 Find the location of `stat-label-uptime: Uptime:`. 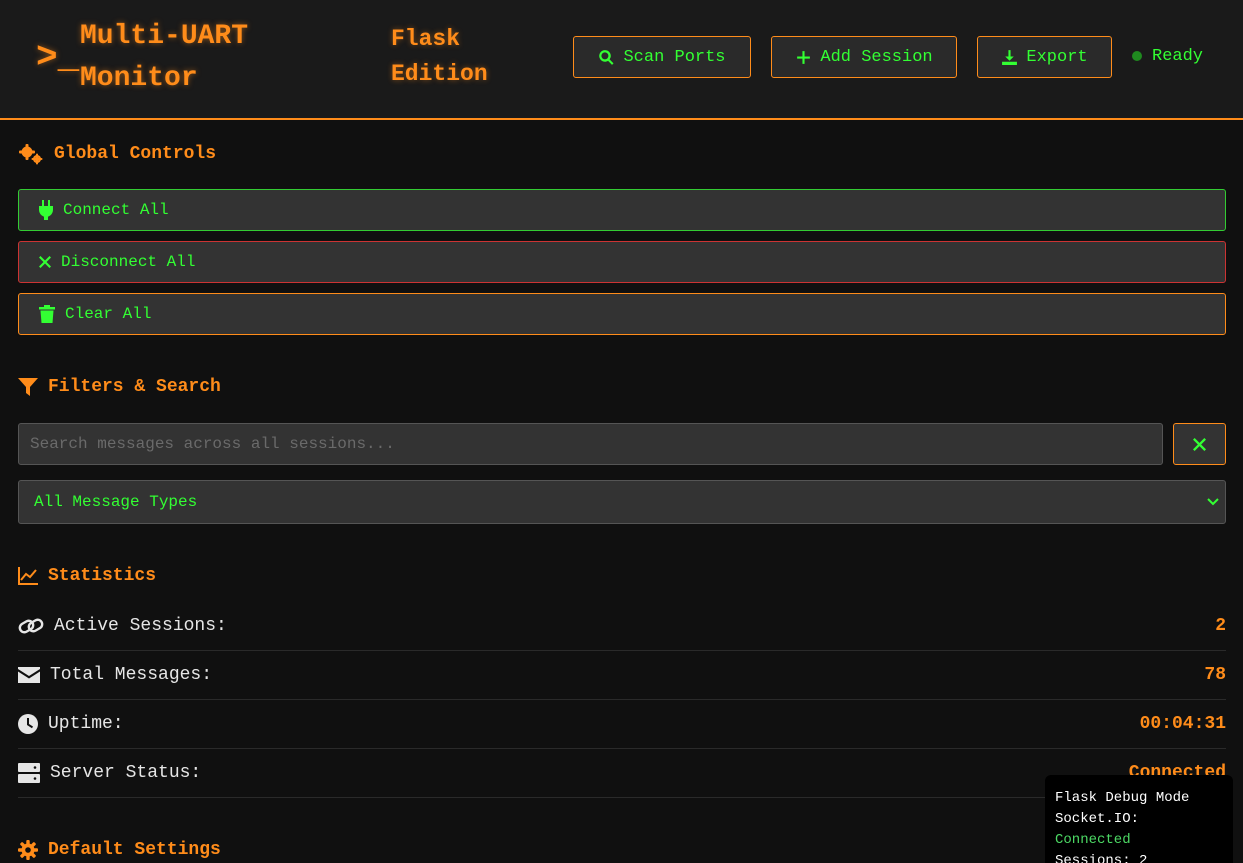

stat-label-uptime: Uptime: is located at coordinates (86, 724).